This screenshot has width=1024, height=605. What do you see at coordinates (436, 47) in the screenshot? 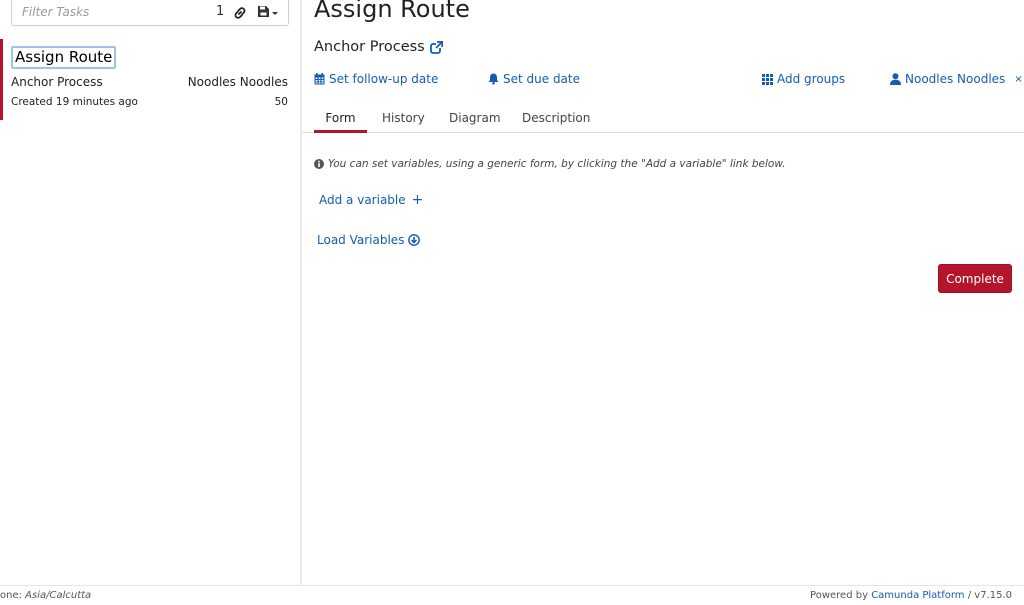
I see `external-link-icon` at bounding box center [436, 47].